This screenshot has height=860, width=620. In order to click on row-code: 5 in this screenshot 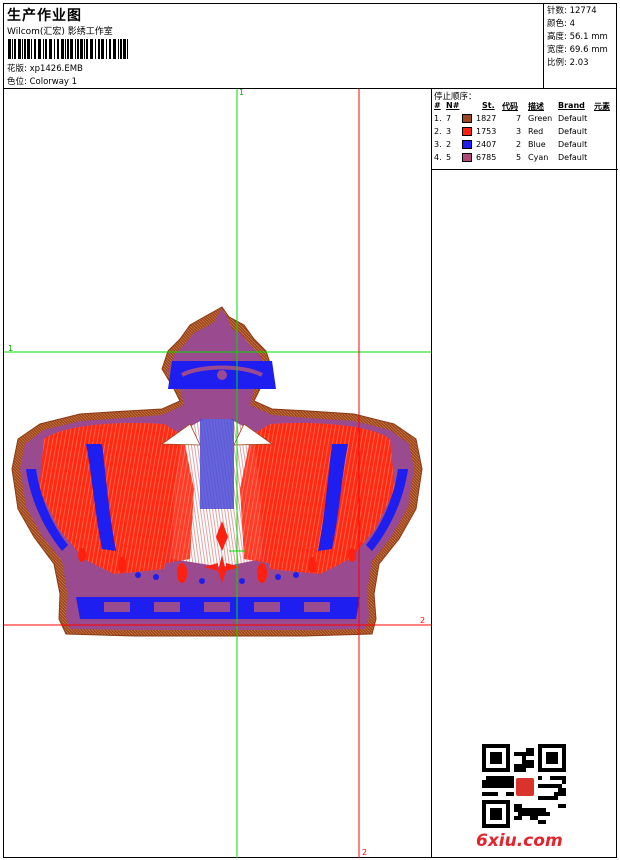, I will do `click(519, 157)`.